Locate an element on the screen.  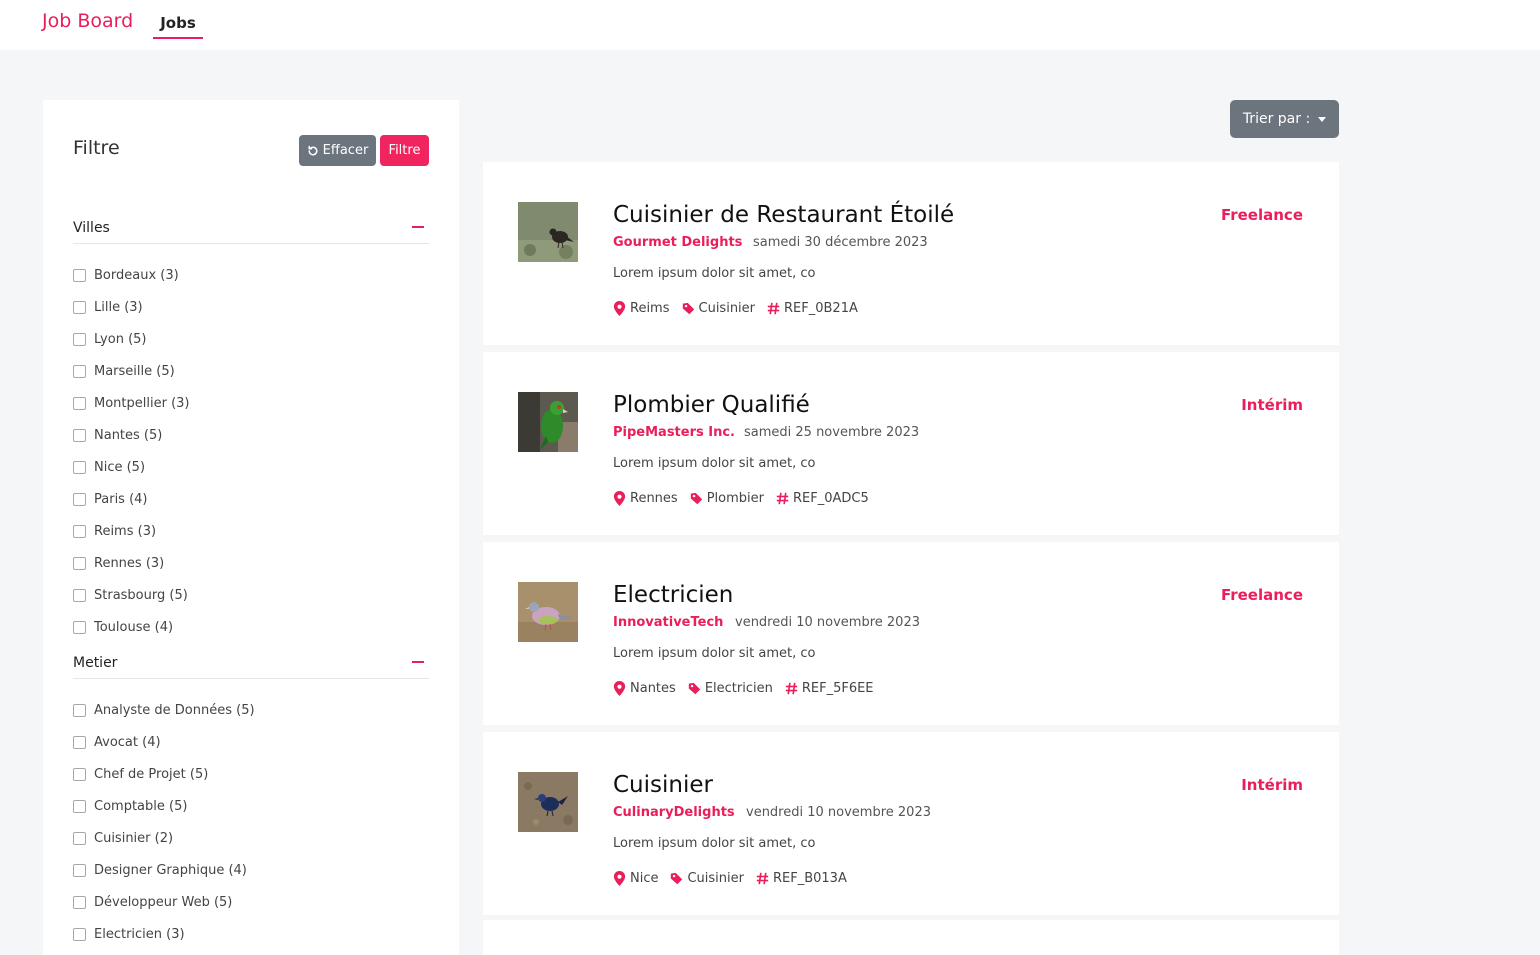
collapse-metier-icon is located at coordinates (418, 662).